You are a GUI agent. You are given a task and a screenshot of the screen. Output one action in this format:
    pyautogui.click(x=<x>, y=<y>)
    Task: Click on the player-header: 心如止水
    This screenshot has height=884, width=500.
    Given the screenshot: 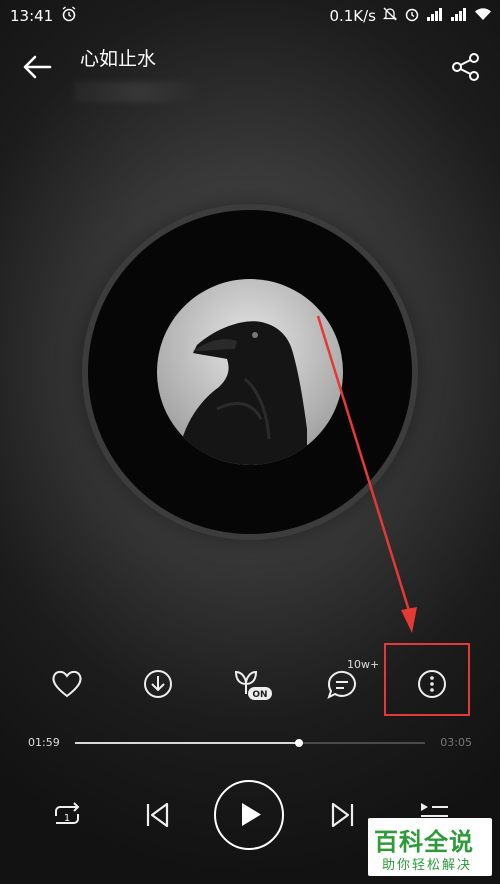 What is the action you would take?
    pyautogui.click(x=250, y=71)
    